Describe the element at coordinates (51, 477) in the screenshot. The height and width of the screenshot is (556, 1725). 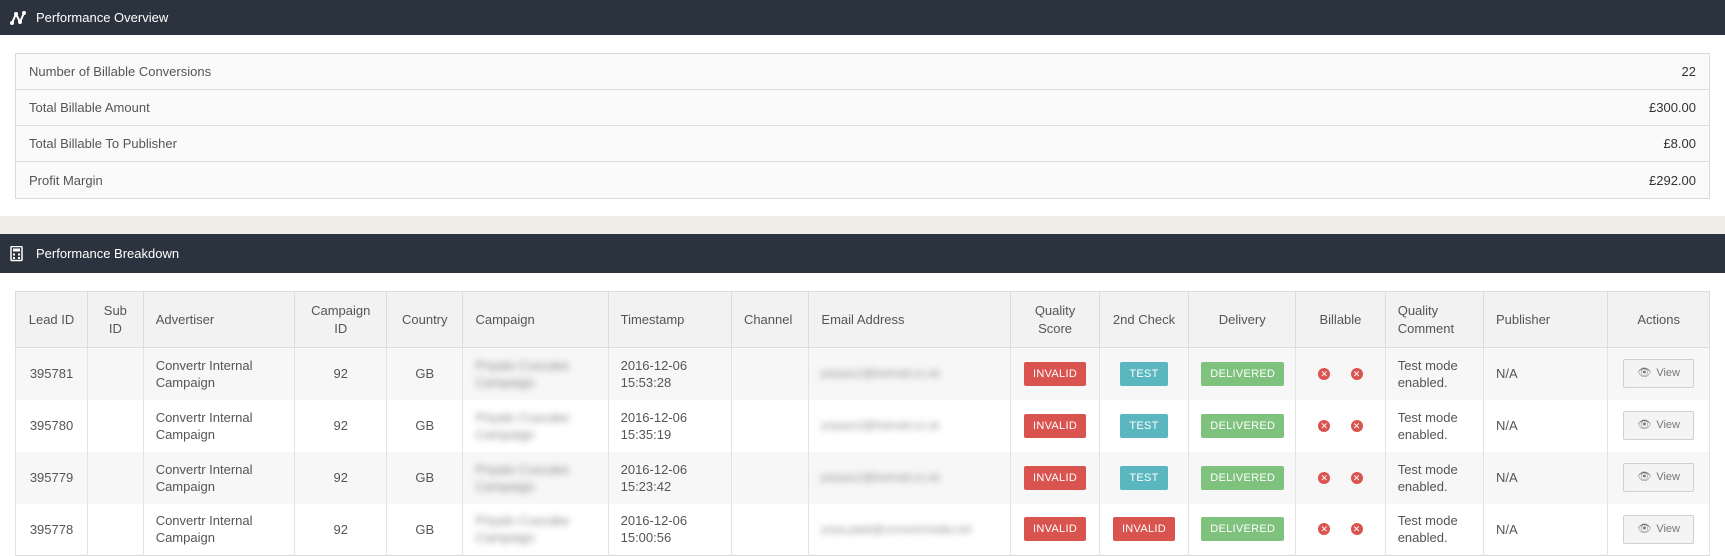
I see `cell-lead-id: 395779` at that location.